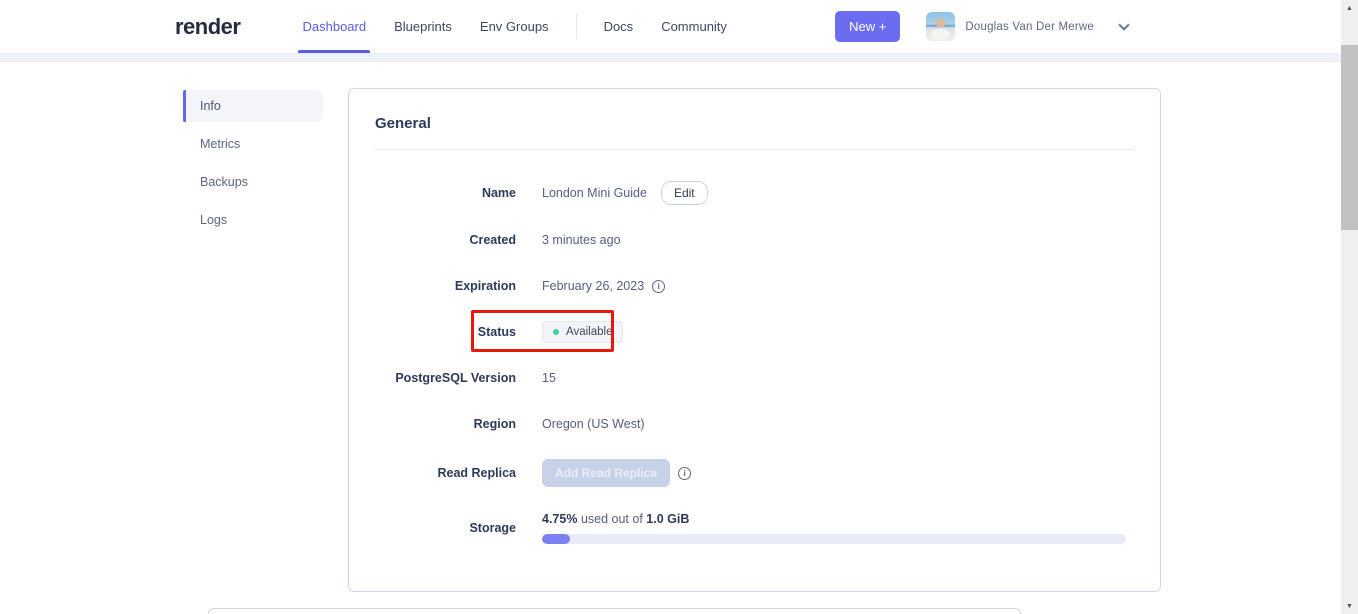  I want to click on expiration-value: February 26, 2023 i, so click(604, 286).